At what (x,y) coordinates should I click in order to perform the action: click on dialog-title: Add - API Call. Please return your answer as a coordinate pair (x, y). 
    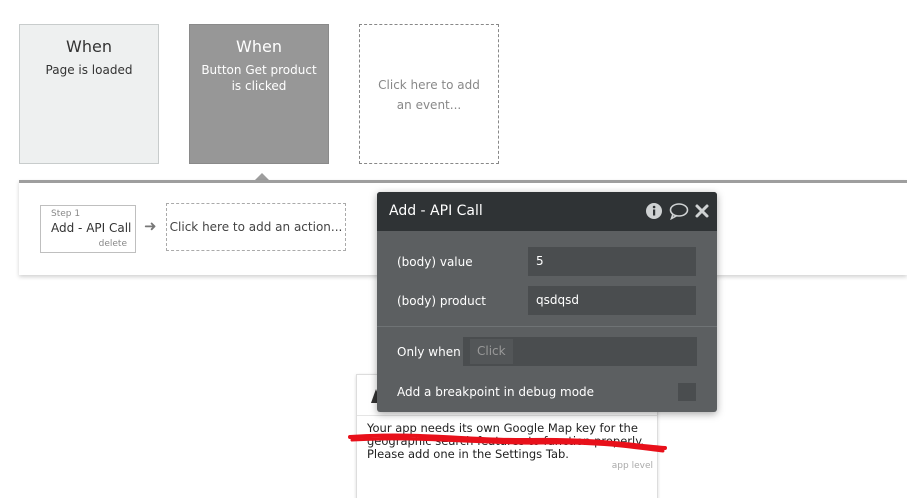
    Looking at the image, I should click on (436, 211).